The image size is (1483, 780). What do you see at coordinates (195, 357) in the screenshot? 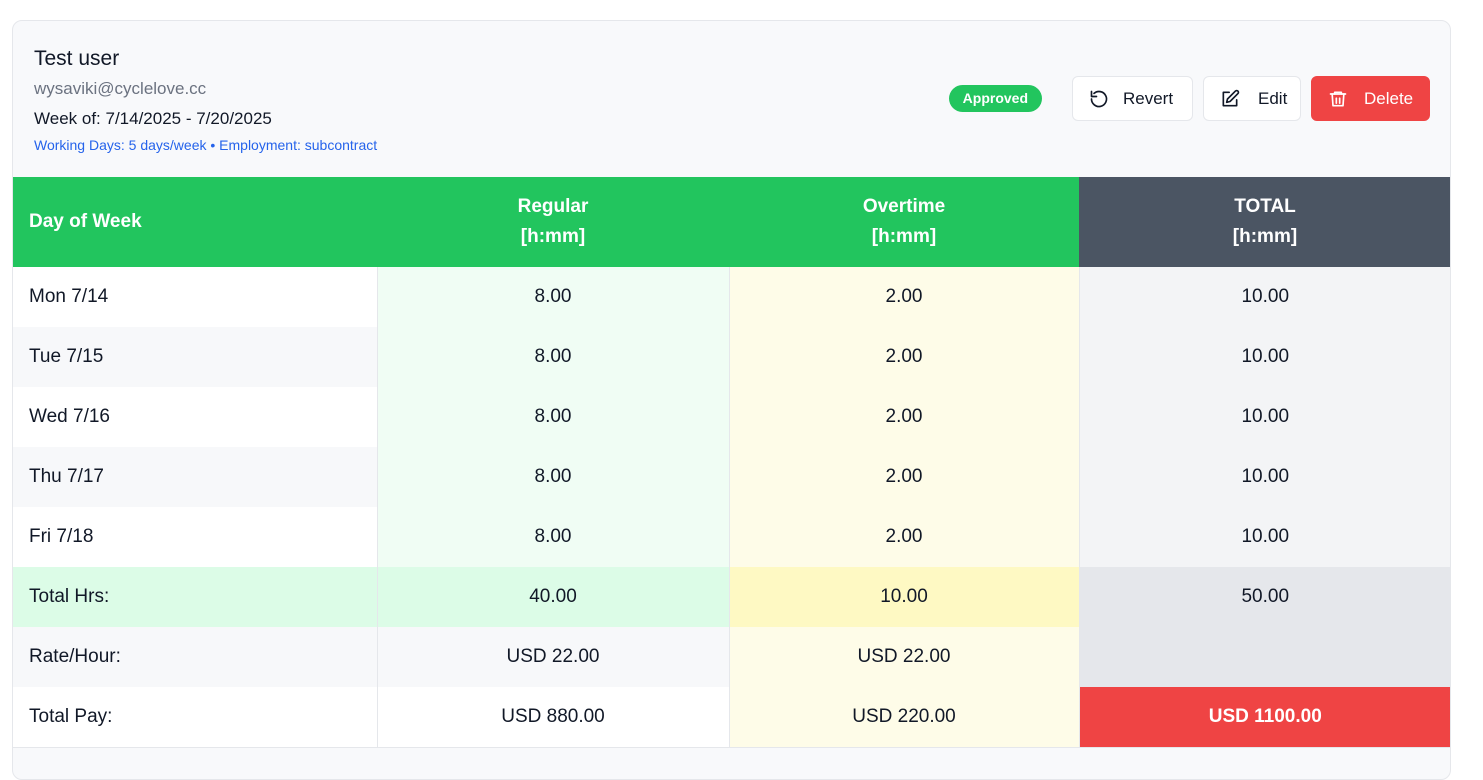
I see `day-cell: Tue 7/15` at bounding box center [195, 357].